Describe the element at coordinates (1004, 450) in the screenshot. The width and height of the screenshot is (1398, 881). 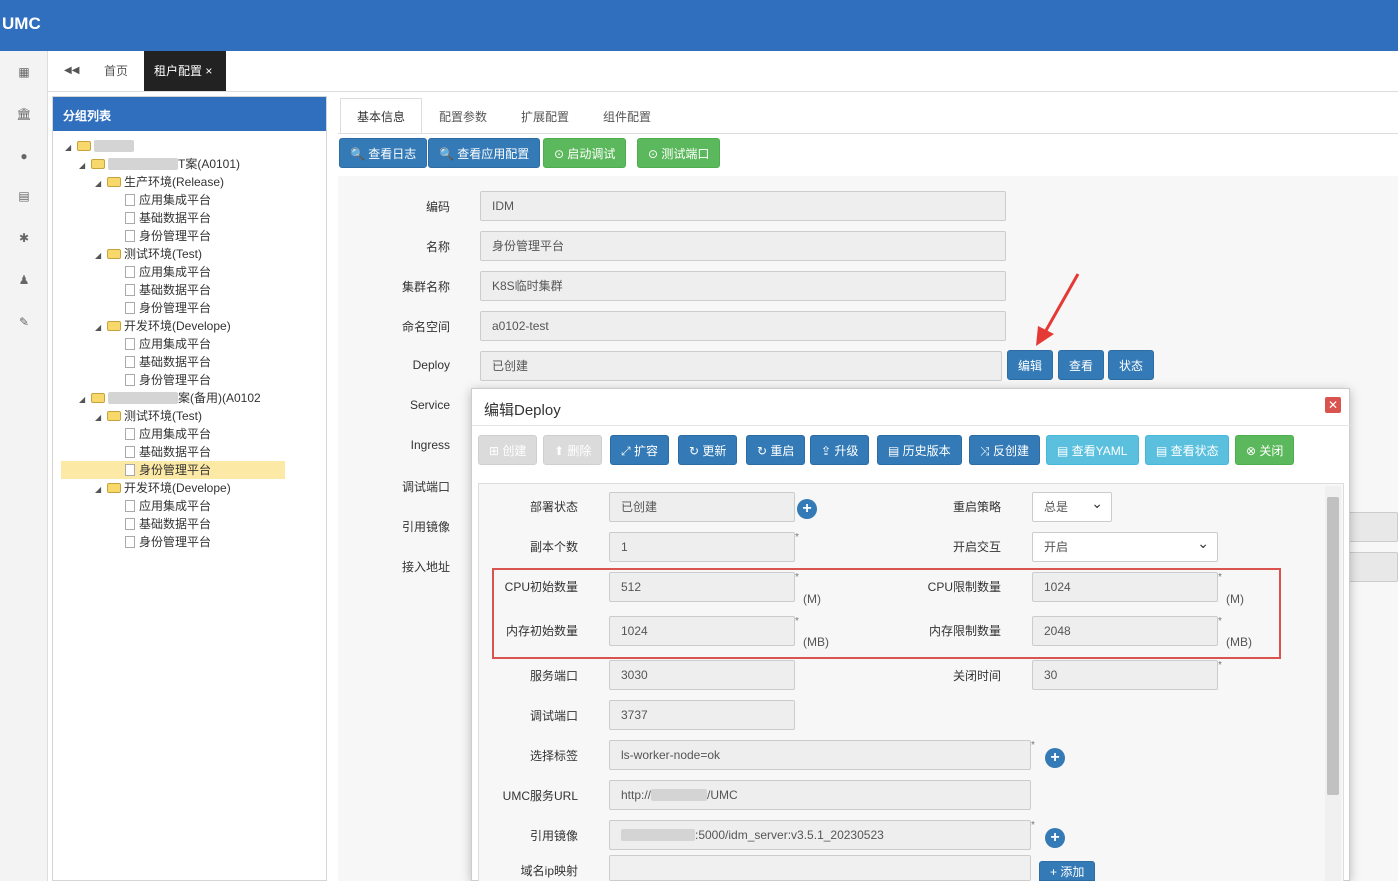
I see `recreate-button: ⤨ 反创建` at that location.